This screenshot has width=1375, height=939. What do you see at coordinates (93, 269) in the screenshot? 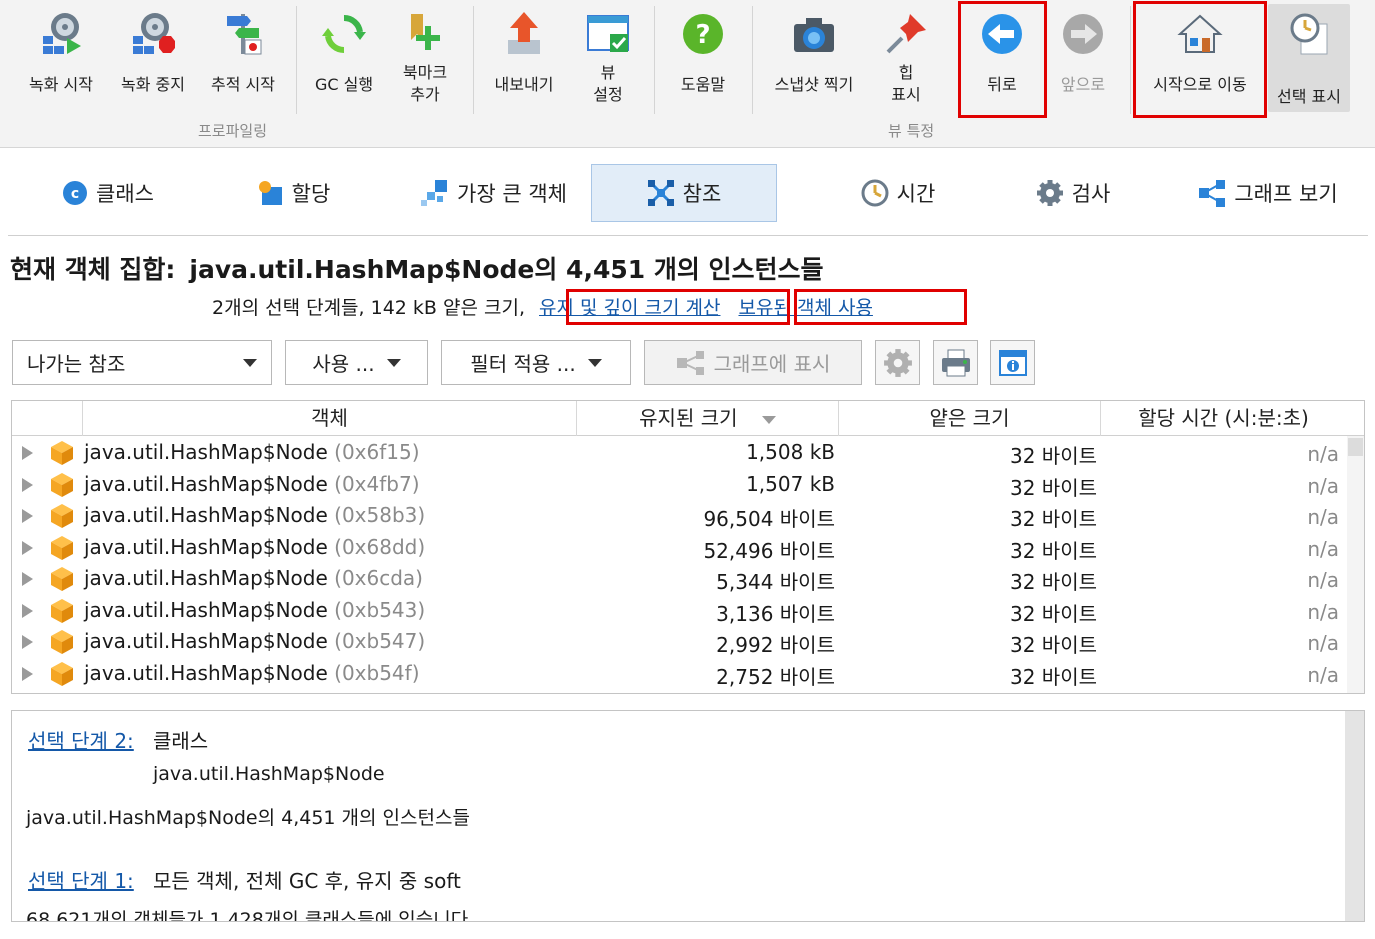
I see `current-set-prefix: 현재 객체 집합:` at bounding box center [93, 269].